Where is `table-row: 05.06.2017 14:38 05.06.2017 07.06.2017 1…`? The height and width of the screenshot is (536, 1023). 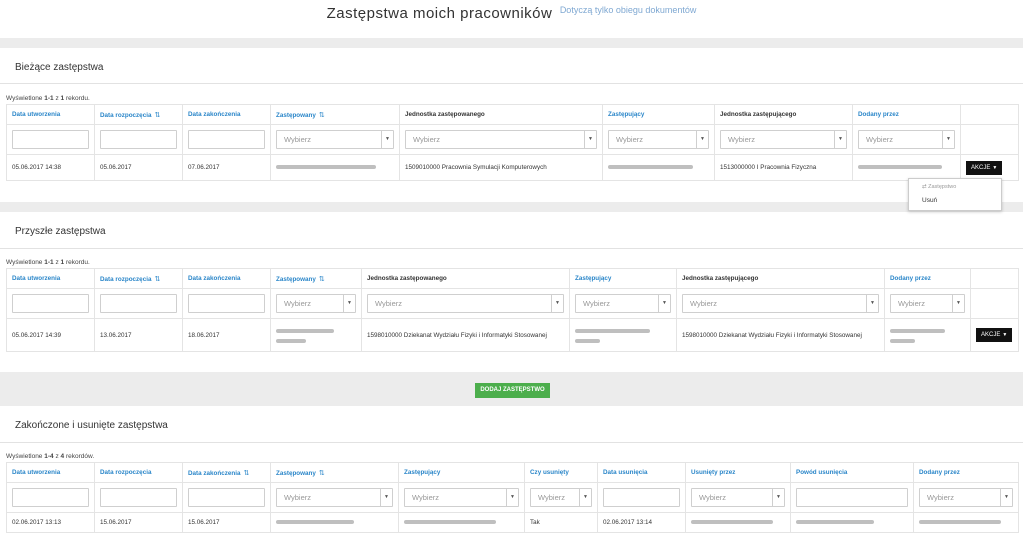 table-row: 05.06.2017 14:38 05.06.2017 07.06.2017 1… is located at coordinates (512, 167).